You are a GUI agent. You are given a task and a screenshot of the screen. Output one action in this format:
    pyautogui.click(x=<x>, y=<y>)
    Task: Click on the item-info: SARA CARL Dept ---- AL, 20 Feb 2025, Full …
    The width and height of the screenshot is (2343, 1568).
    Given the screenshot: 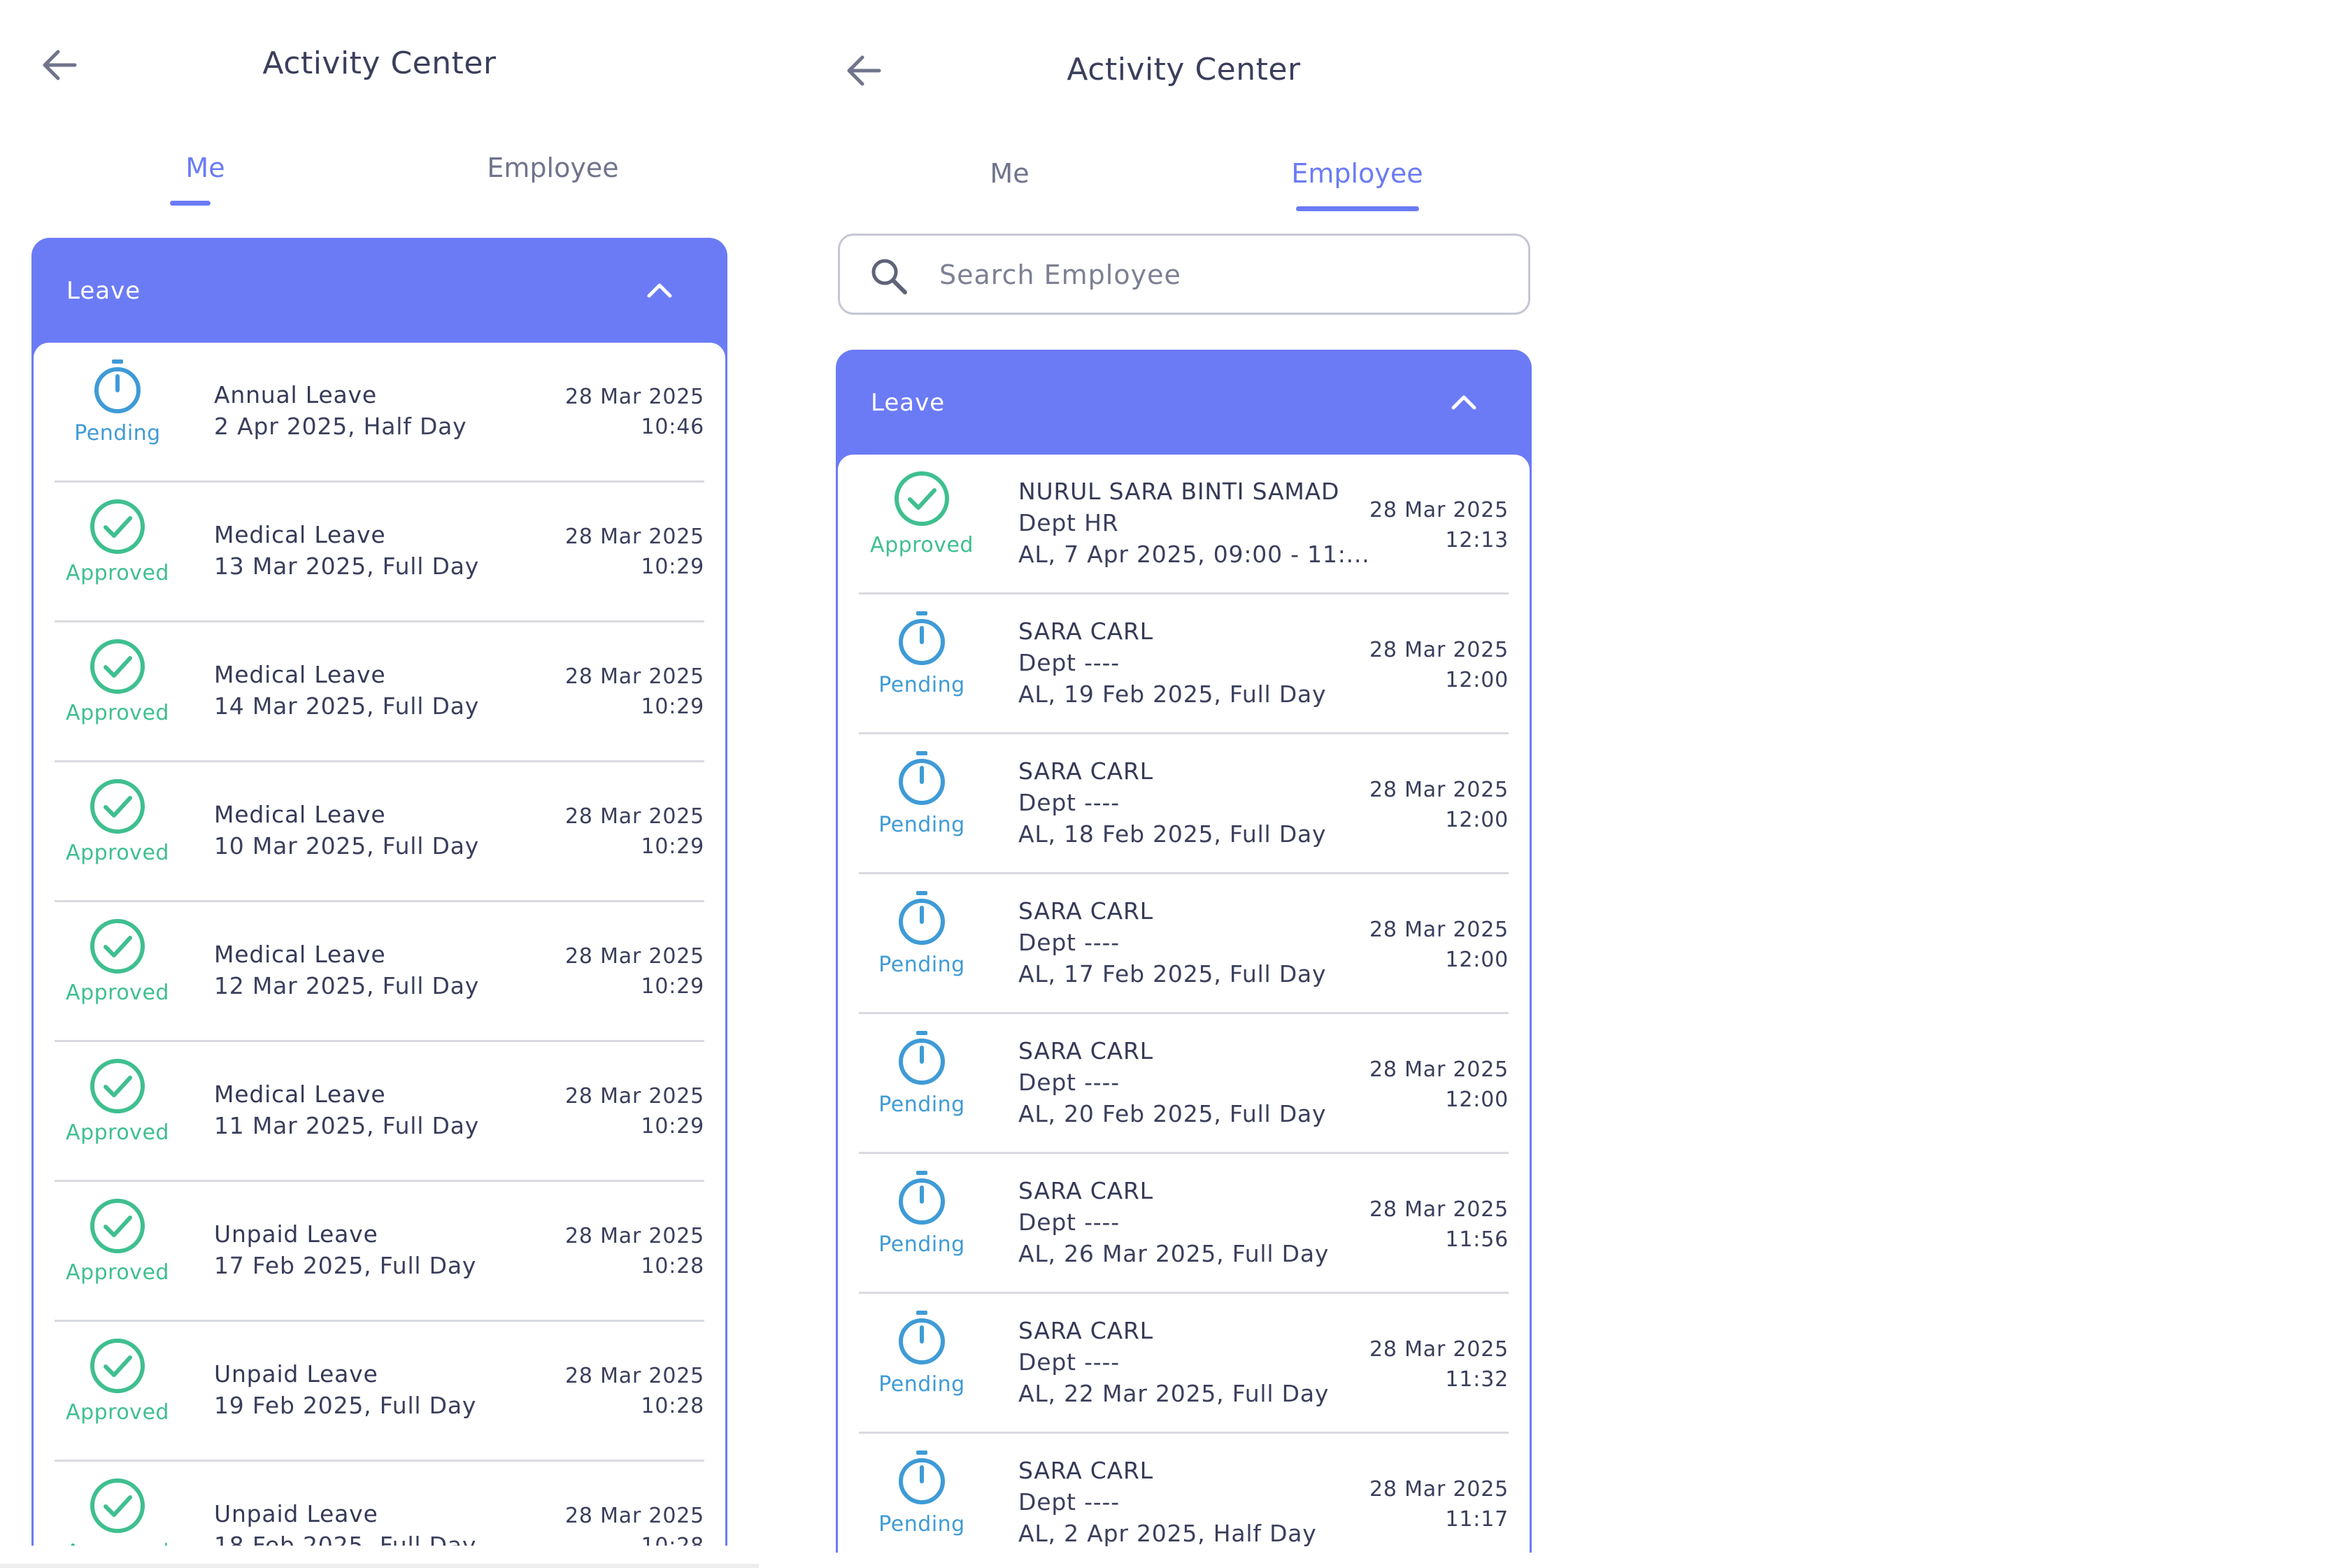 What is the action you would take?
    pyautogui.click(x=1172, y=1082)
    